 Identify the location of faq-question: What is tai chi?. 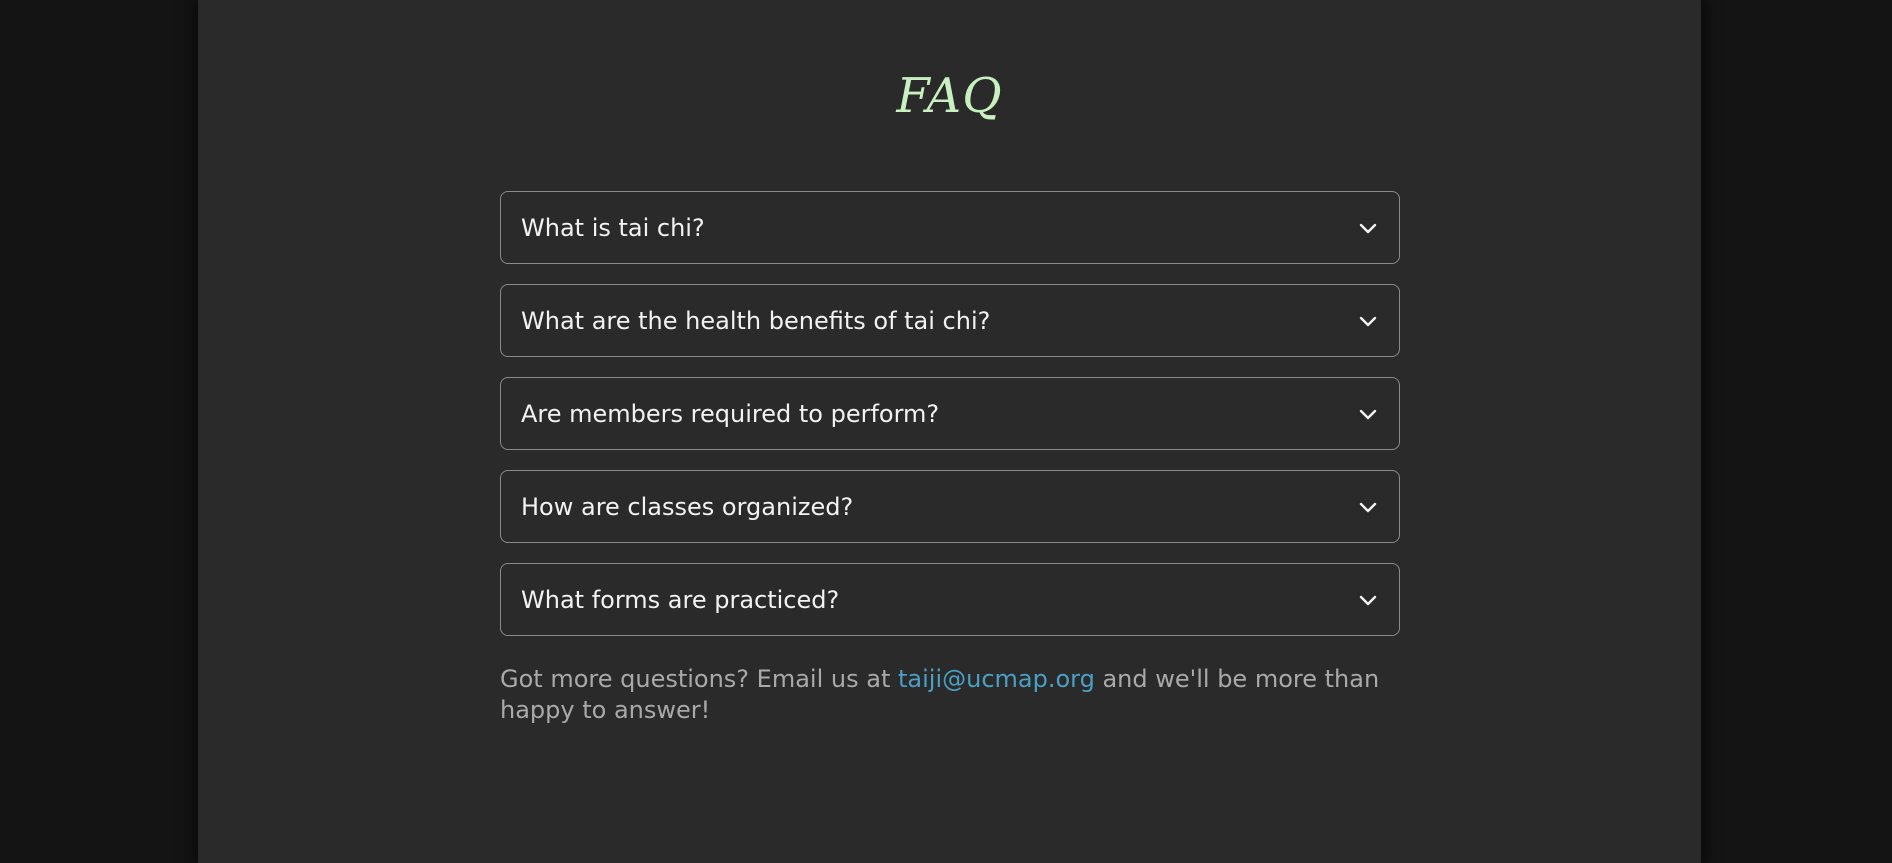
(613, 227).